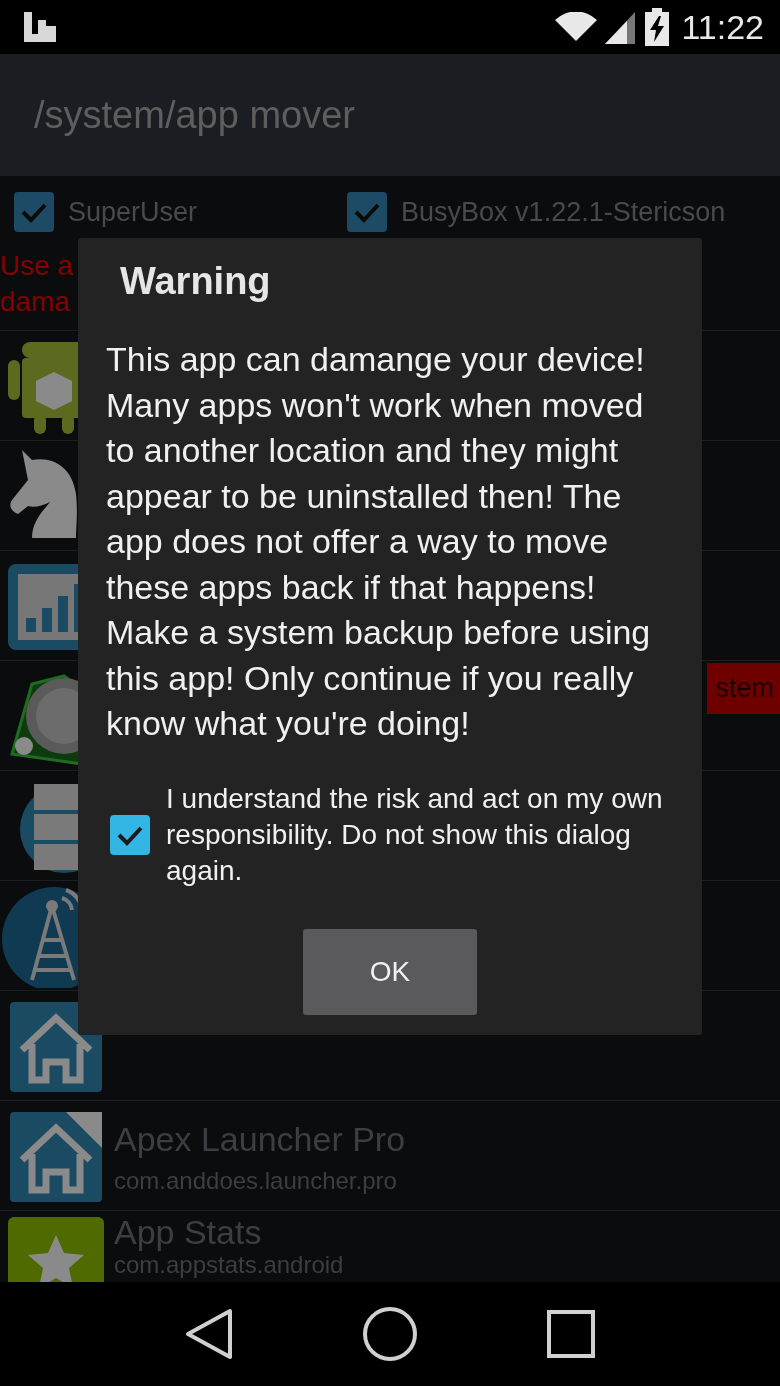 This screenshot has height=1386, width=780. I want to click on checkbox-label: I understand the risk and act on my own responsibility. Do not show this dialog again., so click(415, 834).